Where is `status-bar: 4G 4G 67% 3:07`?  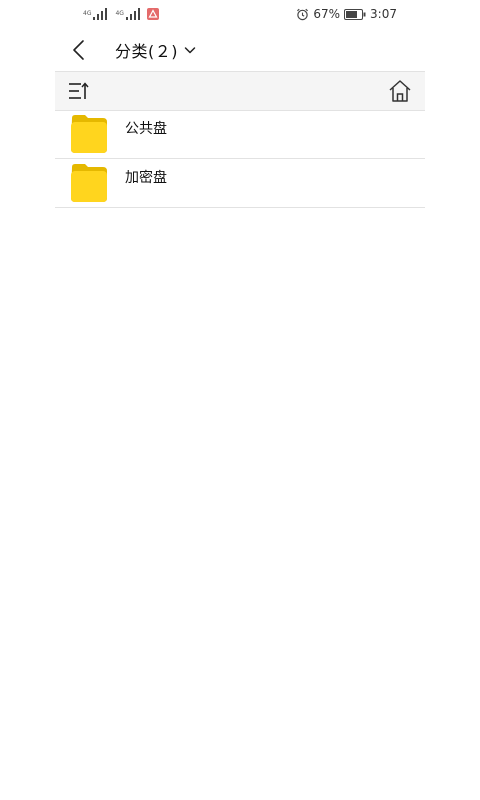 status-bar: 4G 4G 67% 3:07 is located at coordinates (240, 14).